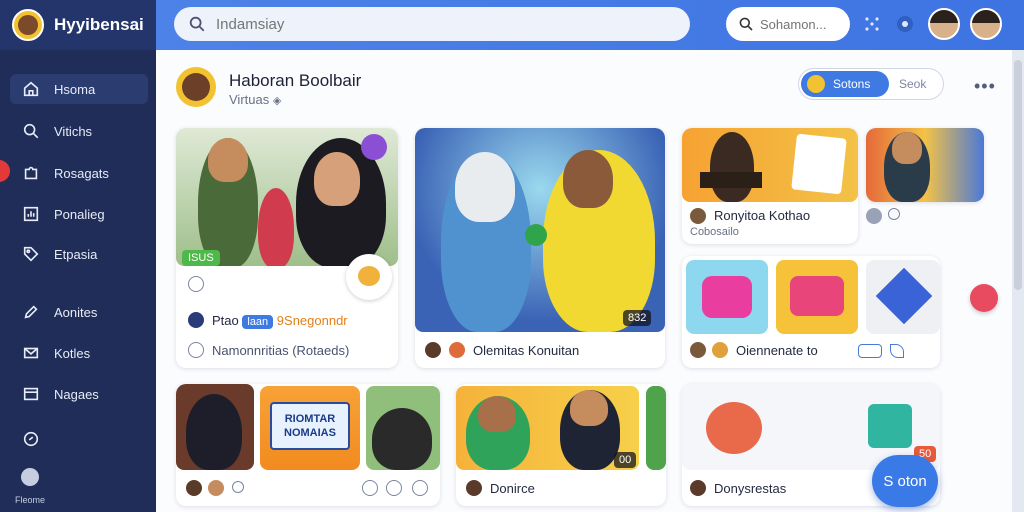 The height and width of the screenshot is (512, 1024). Describe the element at coordinates (845, 84) in the screenshot. I see `toggle-option-active: Sotons` at that location.